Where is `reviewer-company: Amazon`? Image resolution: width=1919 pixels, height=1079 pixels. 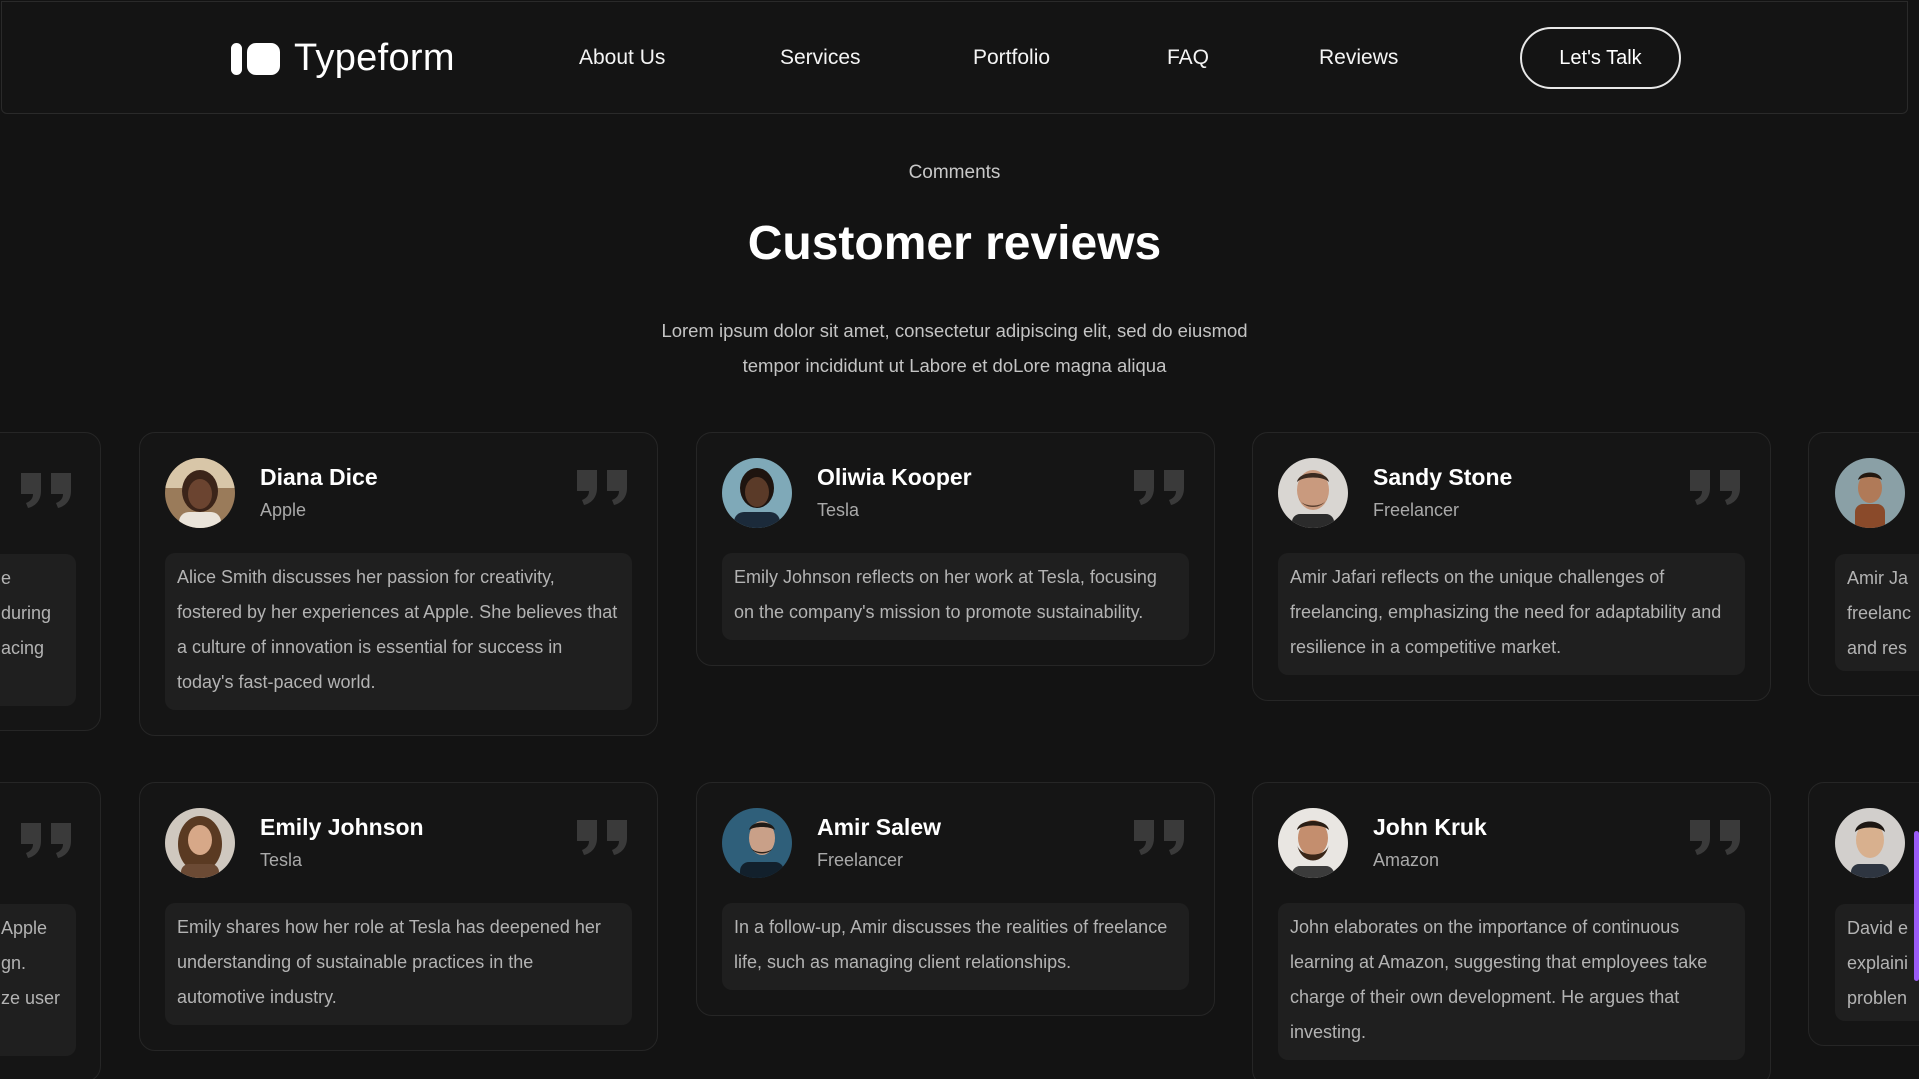 reviewer-company: Amazon is located at coordinates (1406, 860).